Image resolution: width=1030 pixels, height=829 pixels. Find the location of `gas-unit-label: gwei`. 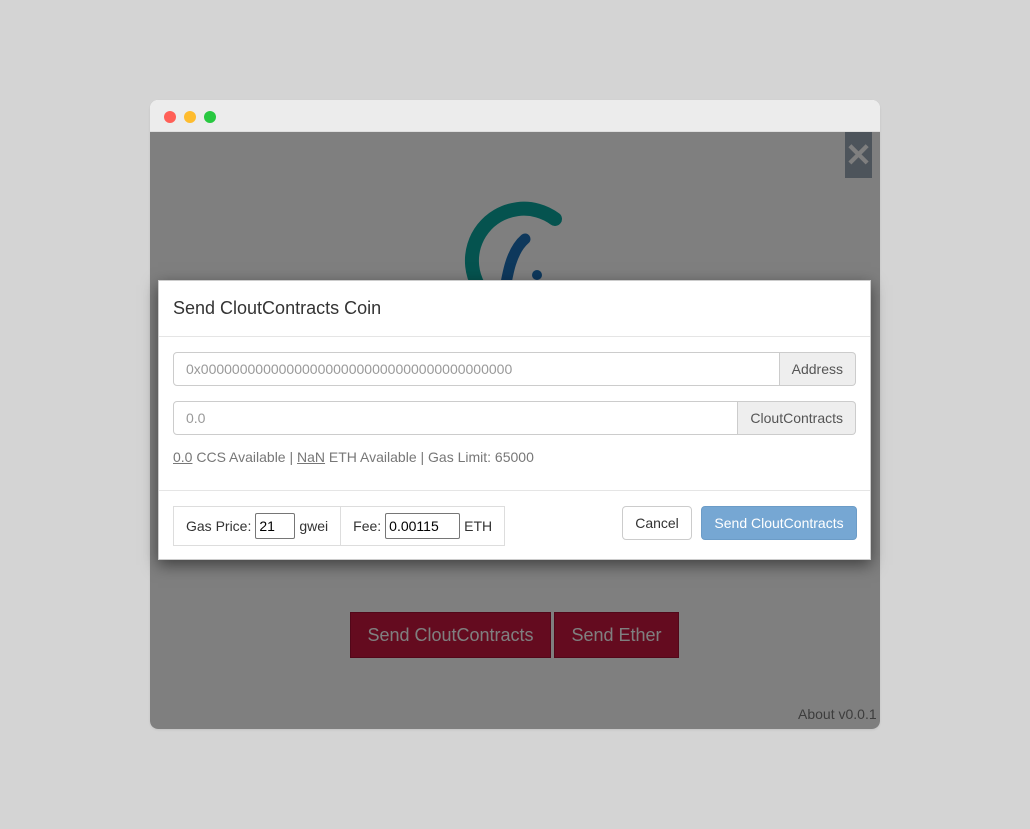

gas-unit-label: gwei is located at coordinates (314, 526).